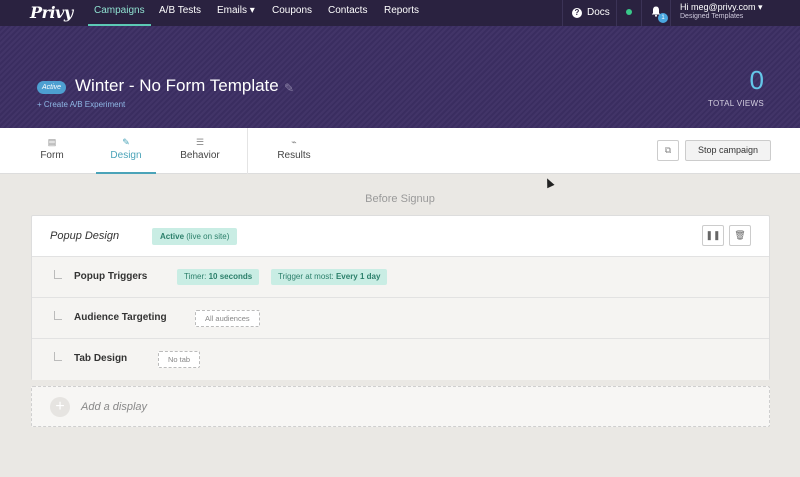  Describe the element at coordinates (101, 358) in the screenshot. I see `row-label: Tab Design` at that location.